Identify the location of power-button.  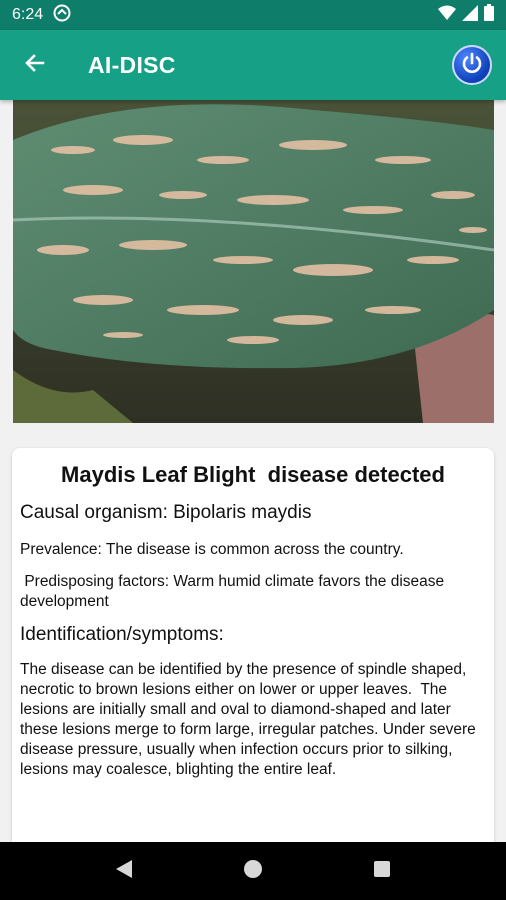
(472, 65).